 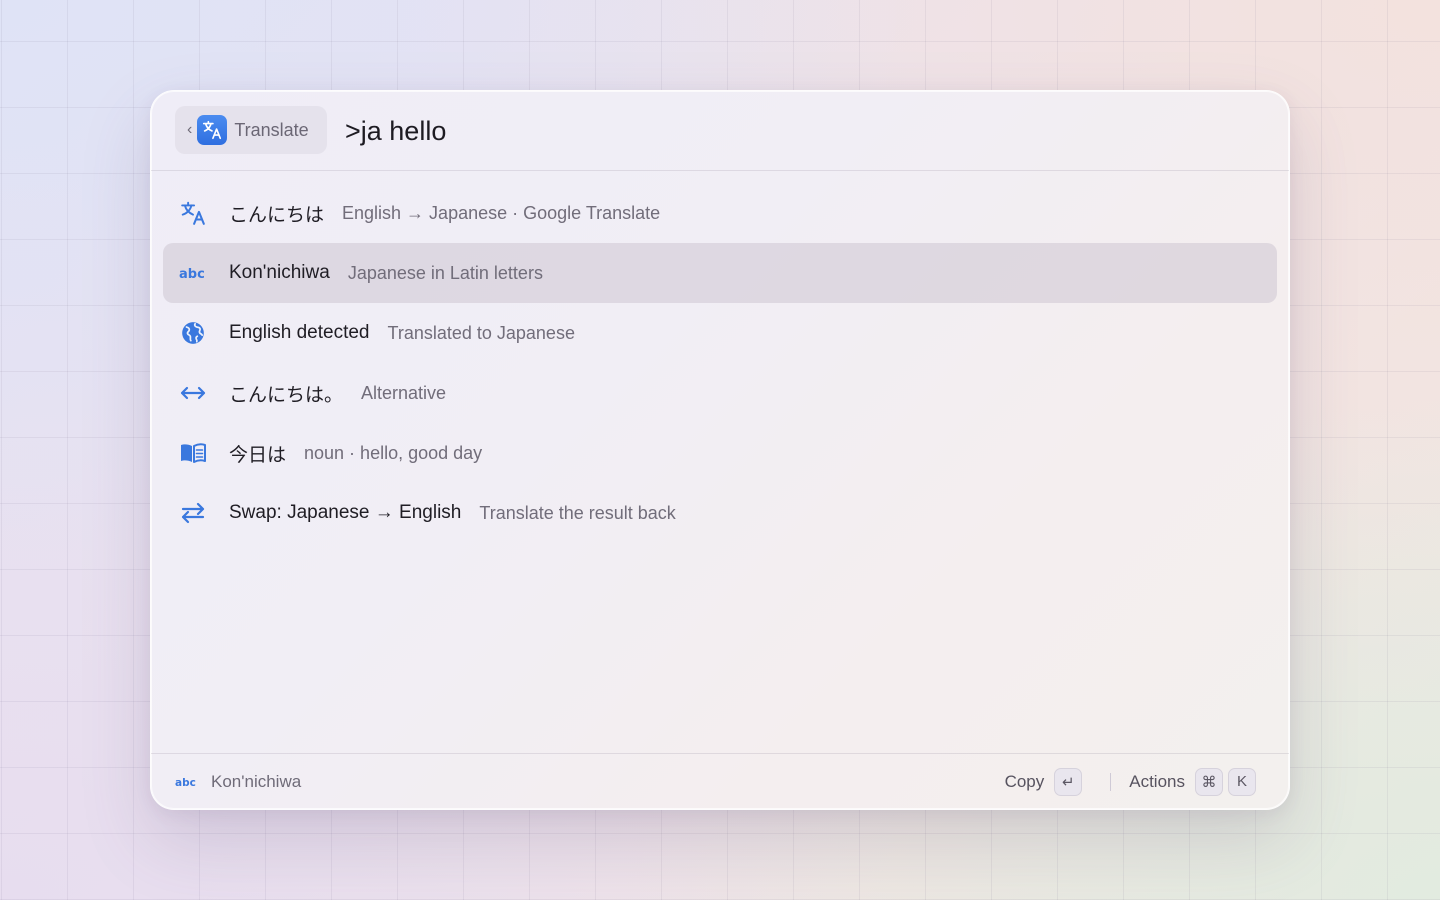 What do you see at coordinates (404, 392) in the screenshot?
I see `result-subtitle: Alternative` at bounding box center [404, 392].